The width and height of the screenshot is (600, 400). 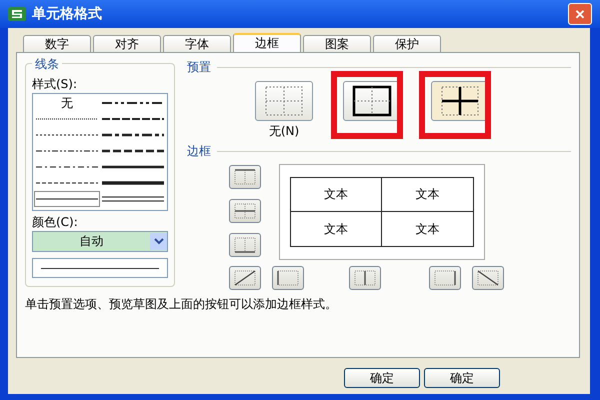 I want to click on border-diagup-button, so click(x=245, y=278).